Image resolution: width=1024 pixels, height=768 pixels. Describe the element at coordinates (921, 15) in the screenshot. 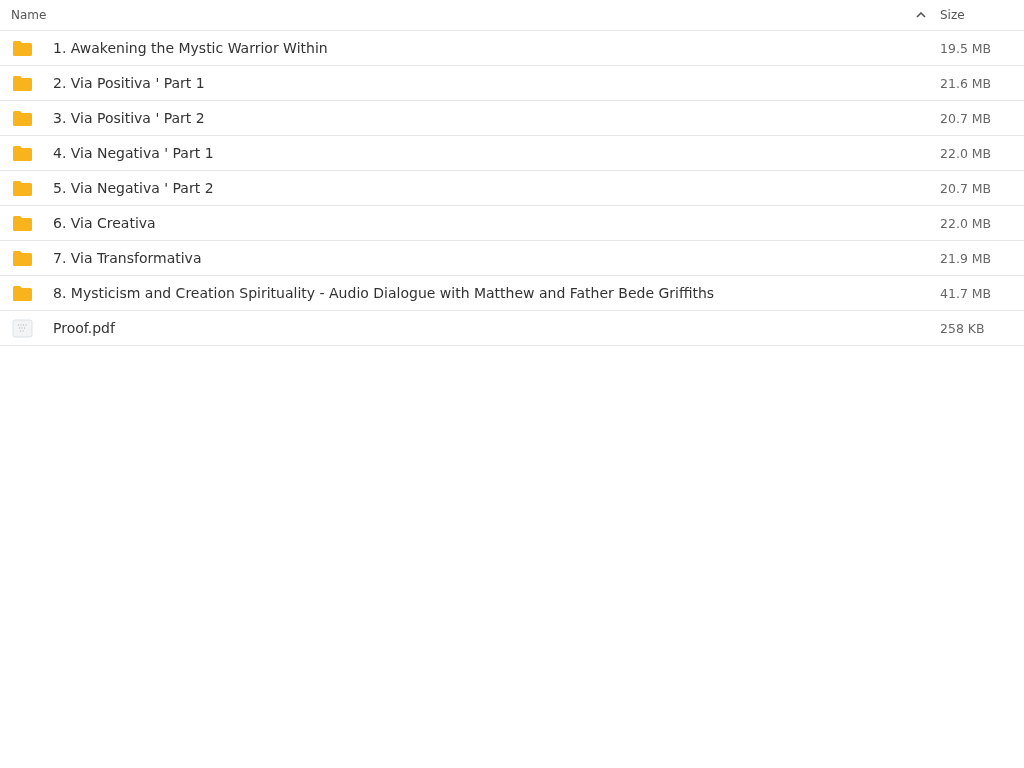

I see `sort-caret-icon` at that location.